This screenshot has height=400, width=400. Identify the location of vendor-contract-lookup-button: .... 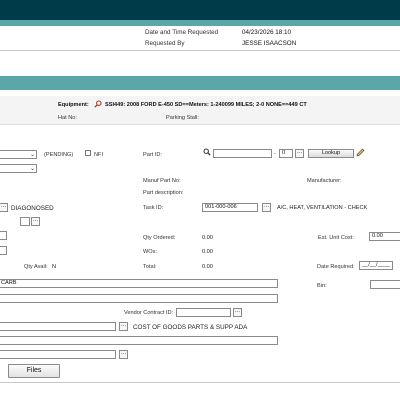
(237, 312).